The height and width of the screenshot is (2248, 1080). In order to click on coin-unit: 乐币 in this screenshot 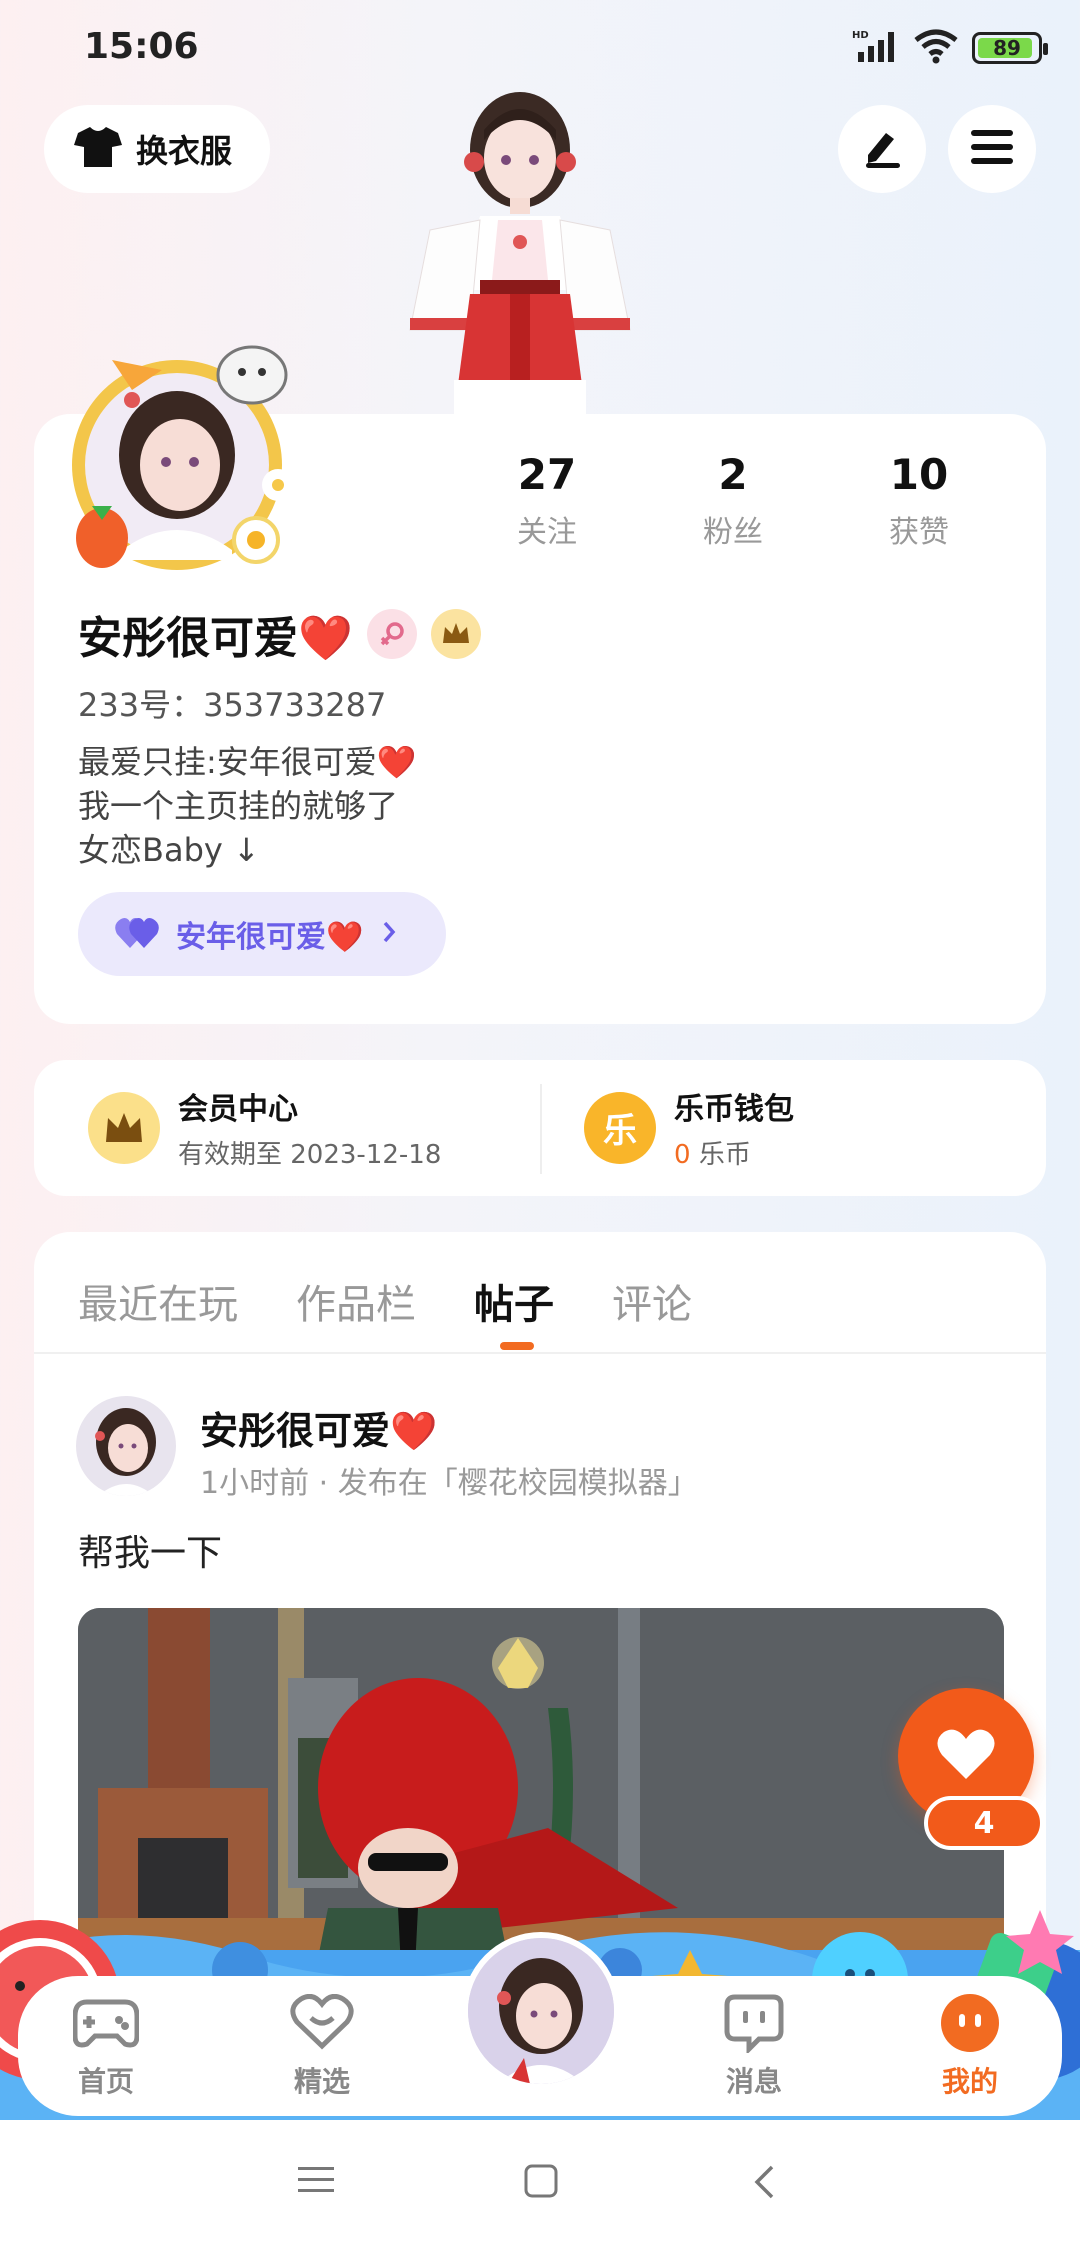, I will do `click(724, 1155)`.